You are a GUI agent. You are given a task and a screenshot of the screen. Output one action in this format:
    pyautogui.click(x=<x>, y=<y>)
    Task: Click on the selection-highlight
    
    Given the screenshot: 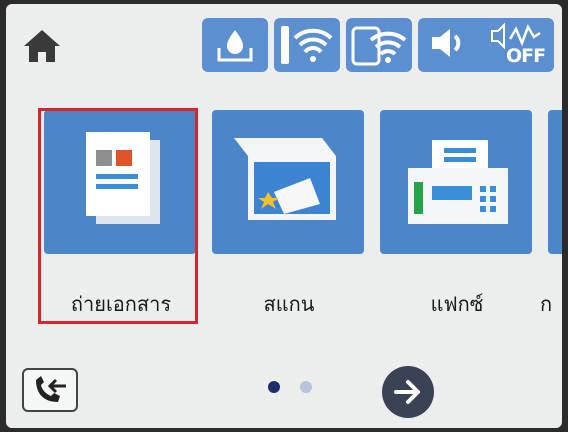 What is the action you would take?
    pyautogui.click(x=118, y=216)
    